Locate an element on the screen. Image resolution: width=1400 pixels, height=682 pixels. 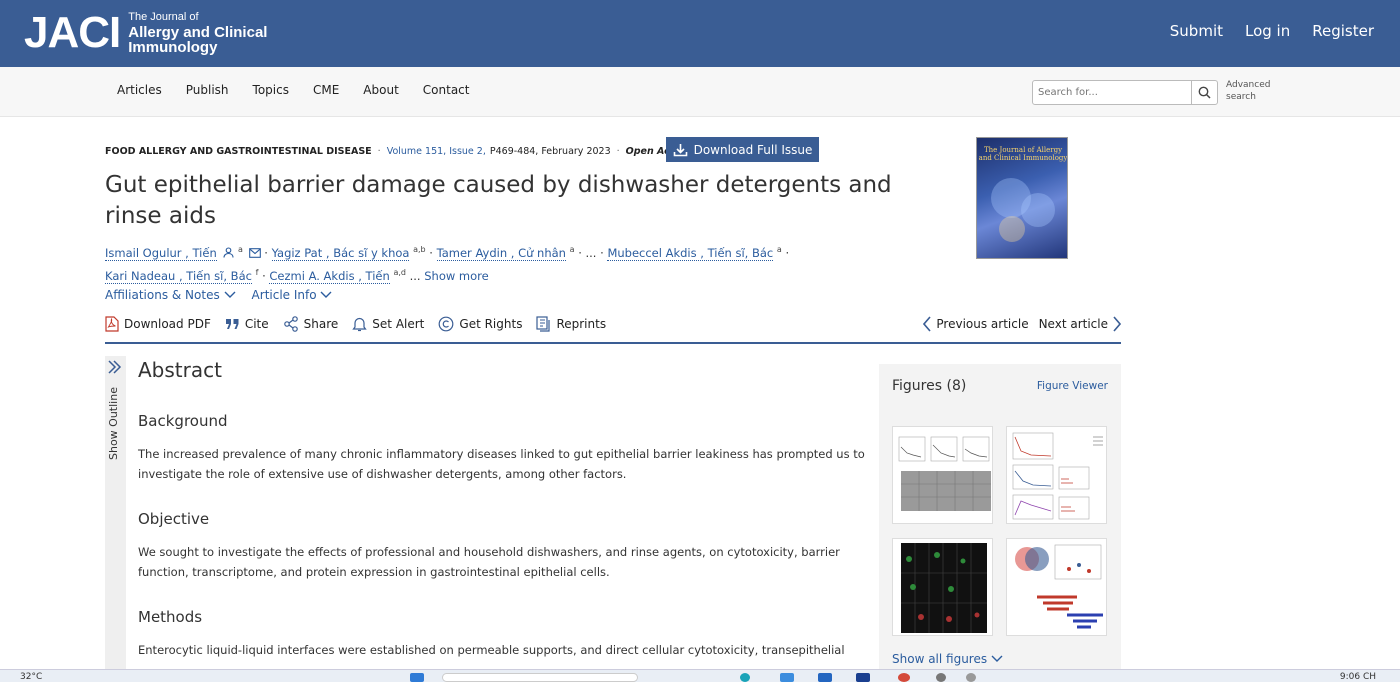
logo-mark: JACI is located at coordinates (72, 32).